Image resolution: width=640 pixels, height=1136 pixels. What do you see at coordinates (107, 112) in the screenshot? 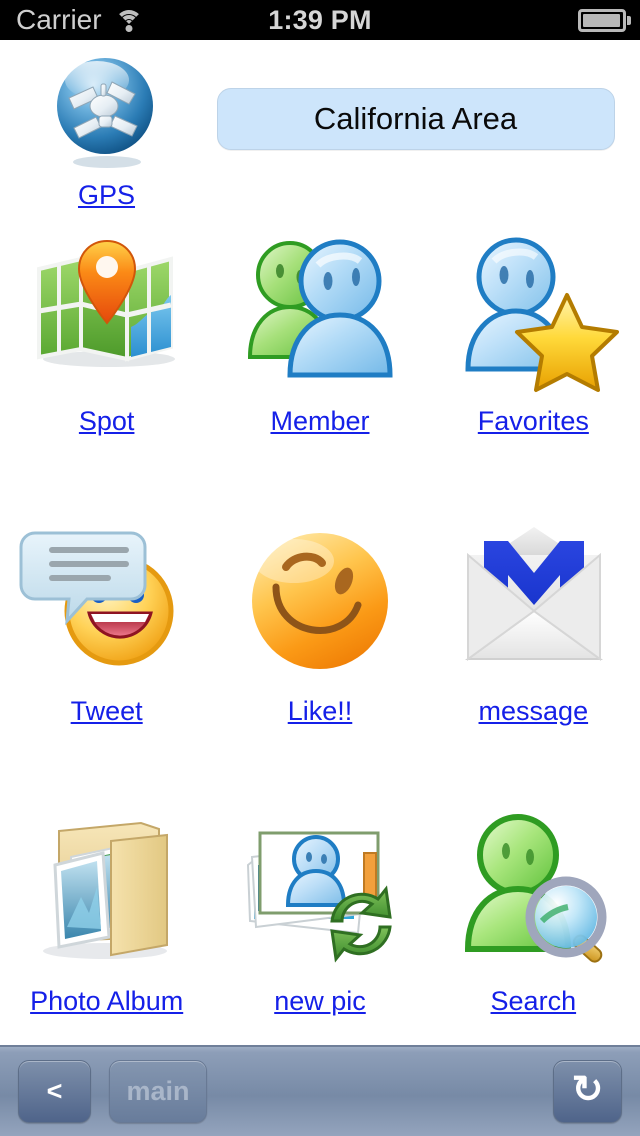
I see `gps-satellite-icon` at bounding box center [107, 112].